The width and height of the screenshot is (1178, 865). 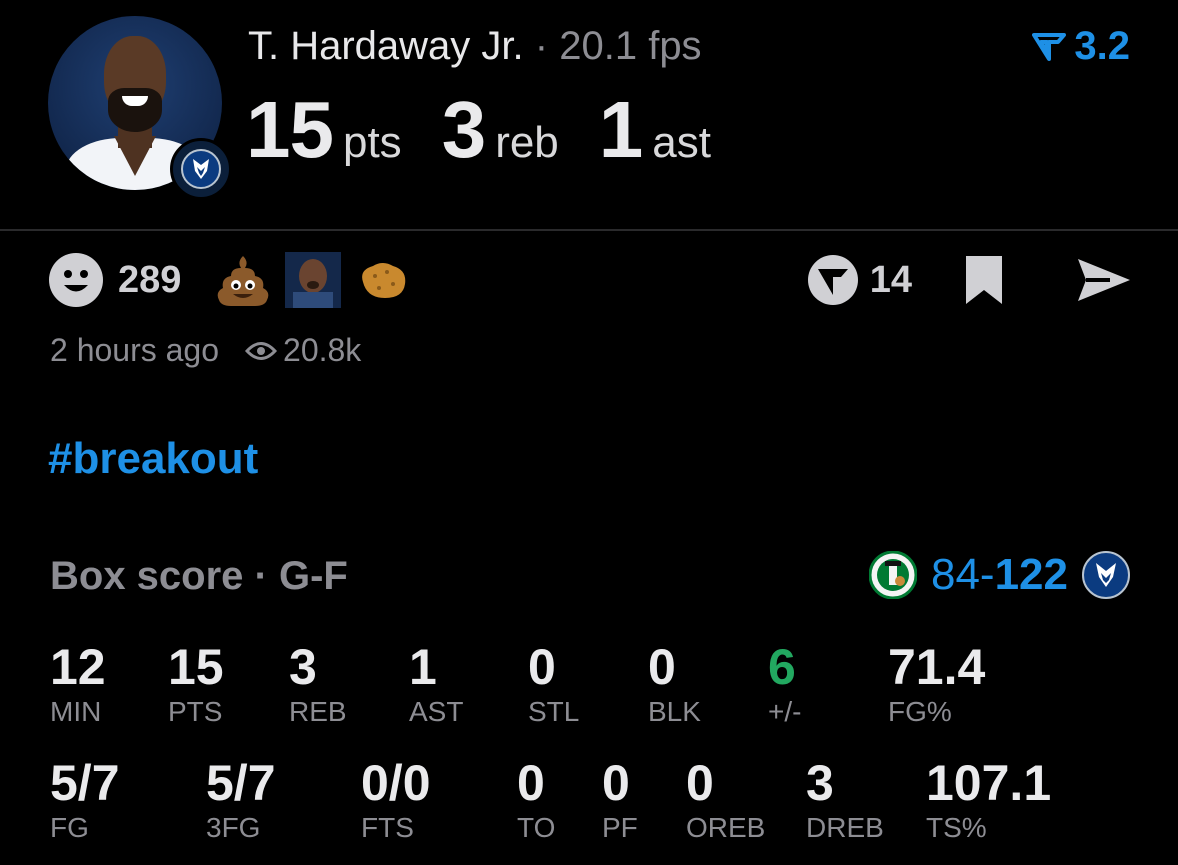 I want to click on post-meta: 2 hours ago 20.8k, so click(x=205, y=350).